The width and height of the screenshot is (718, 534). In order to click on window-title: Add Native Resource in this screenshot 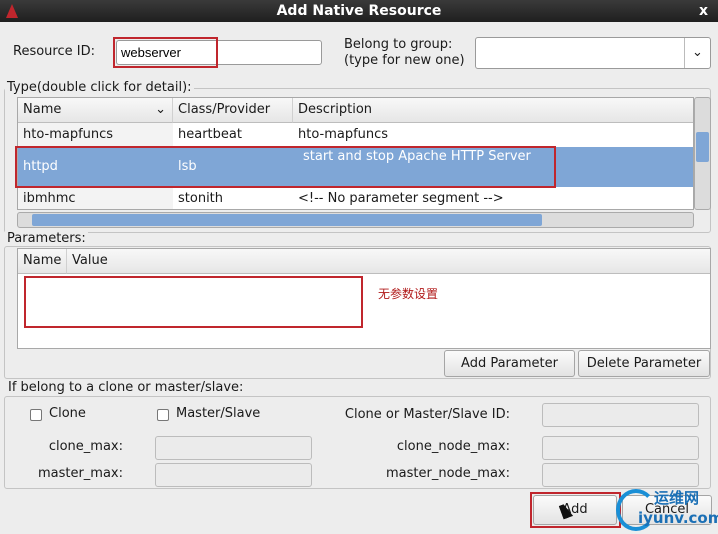, I will do `click(359, 11)`.